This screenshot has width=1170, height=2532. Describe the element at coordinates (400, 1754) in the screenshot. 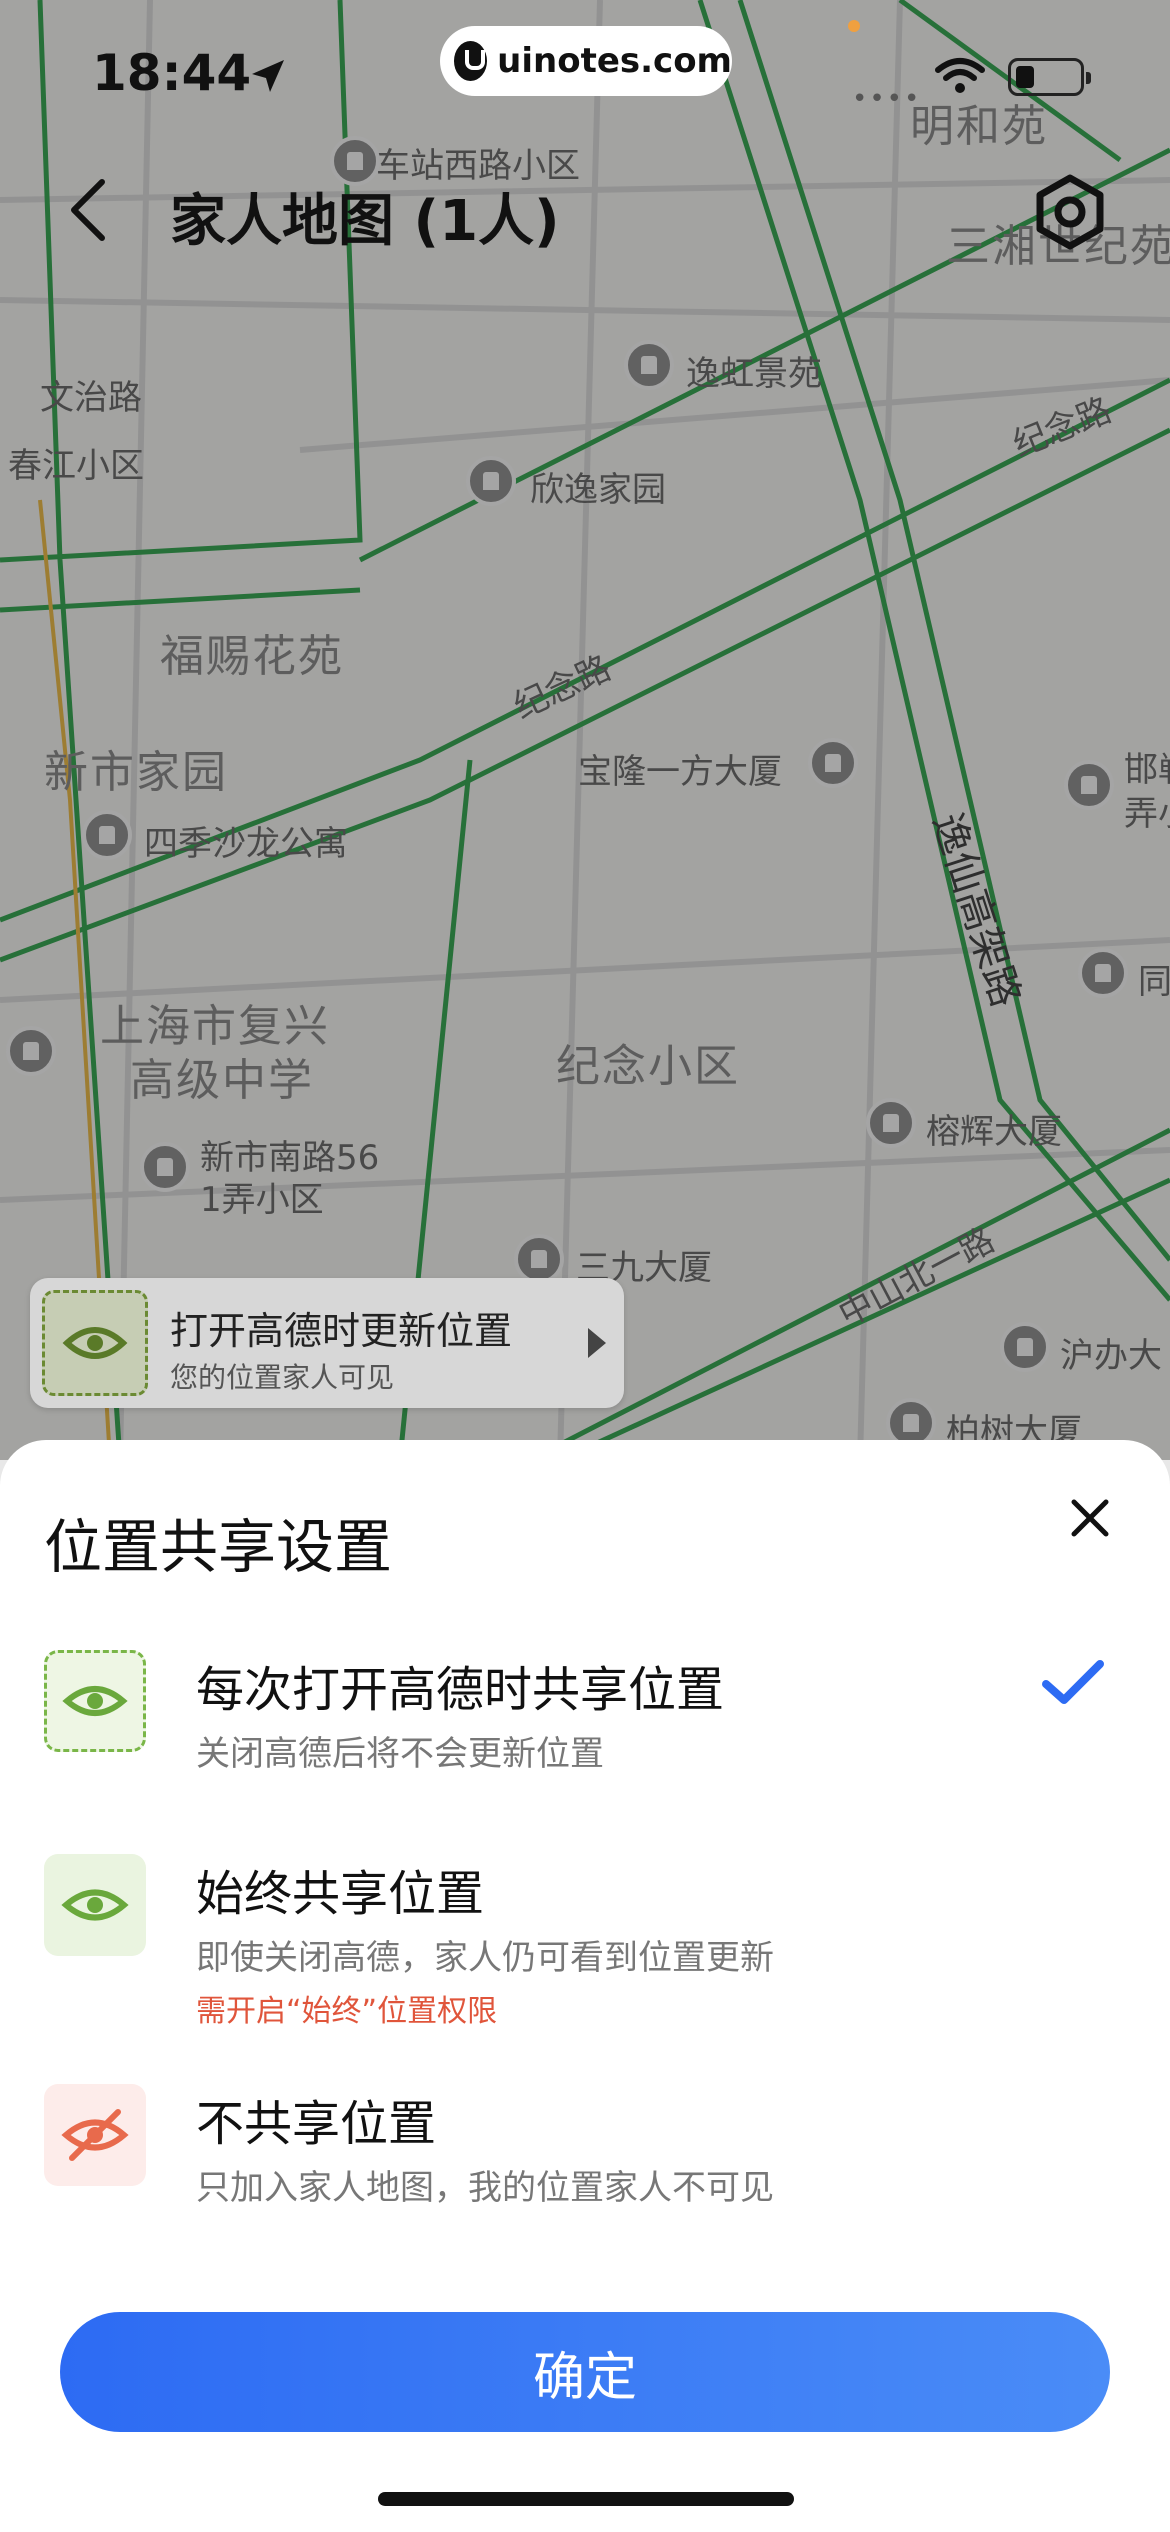

I see `option-description: 关闭高德后将不会更新位置` at that location.